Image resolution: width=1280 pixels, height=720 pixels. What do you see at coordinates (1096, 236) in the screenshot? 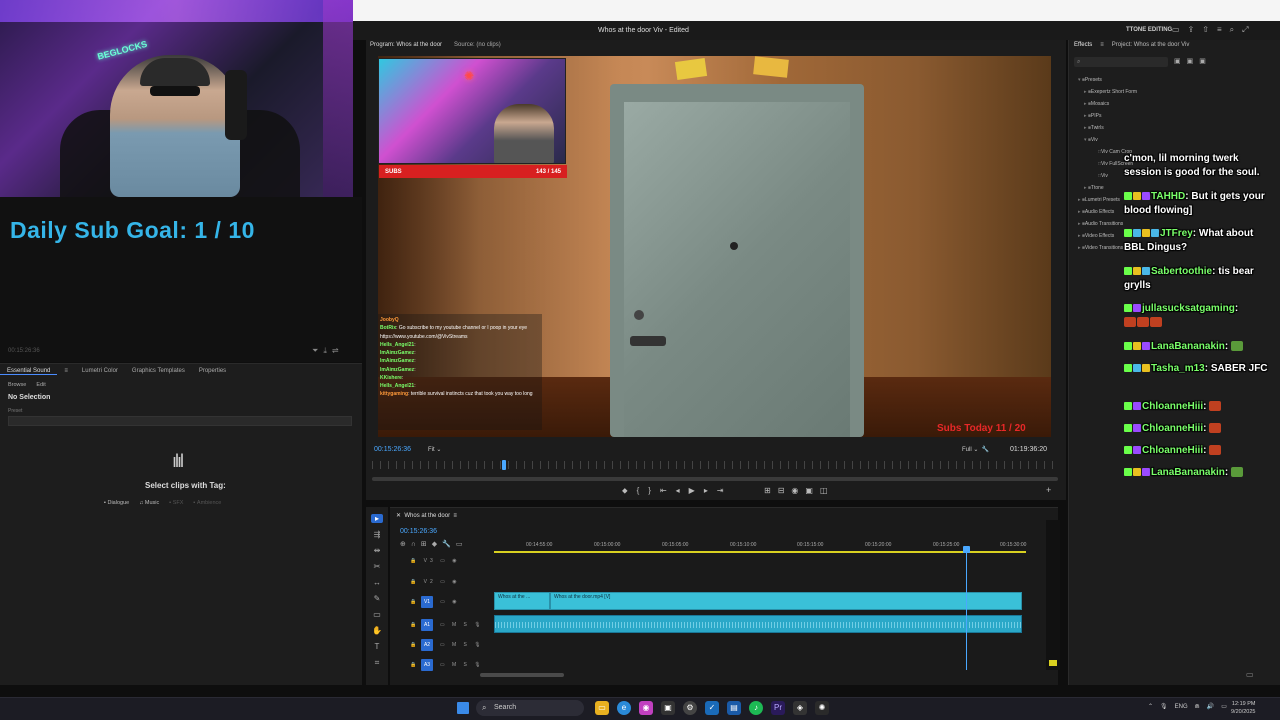
I see `tree-folder: Video Effects` at bounding box center [1096, 236].